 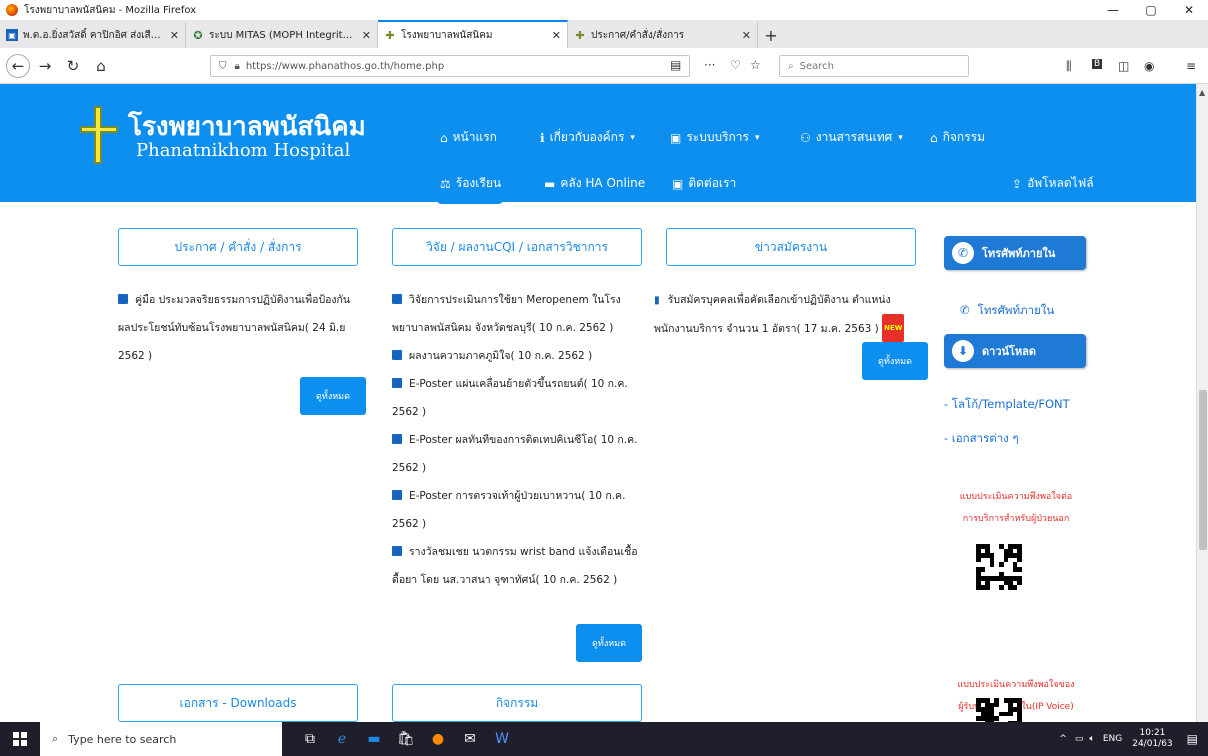 I want to click on input-language: ENG, so click(x=1112, y=739).